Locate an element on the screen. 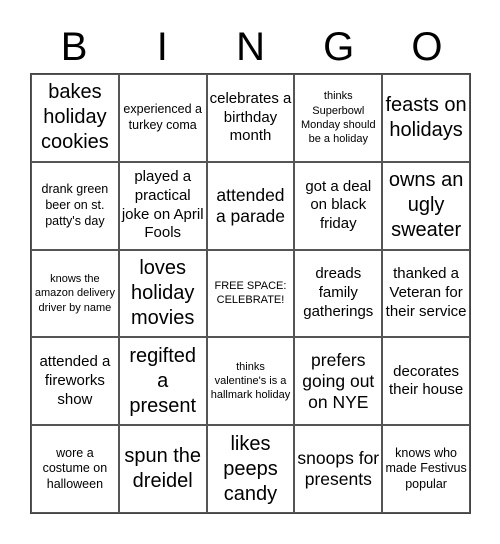 Image resolution: width=500 pixels, height=544 pixels. bingo-header: B I N G O is located at coordinates (250, 47).